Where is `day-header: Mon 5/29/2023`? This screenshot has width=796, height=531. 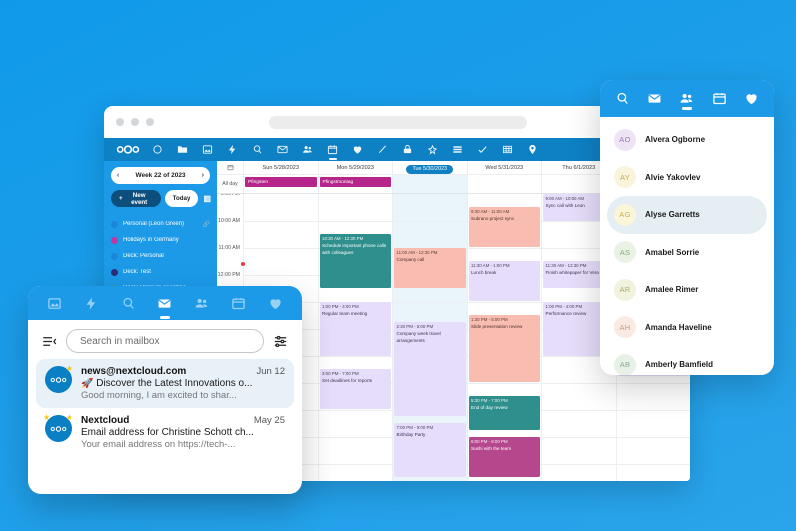 day-header: Mon 5/29/2023 is located at coordinates (355, 167).